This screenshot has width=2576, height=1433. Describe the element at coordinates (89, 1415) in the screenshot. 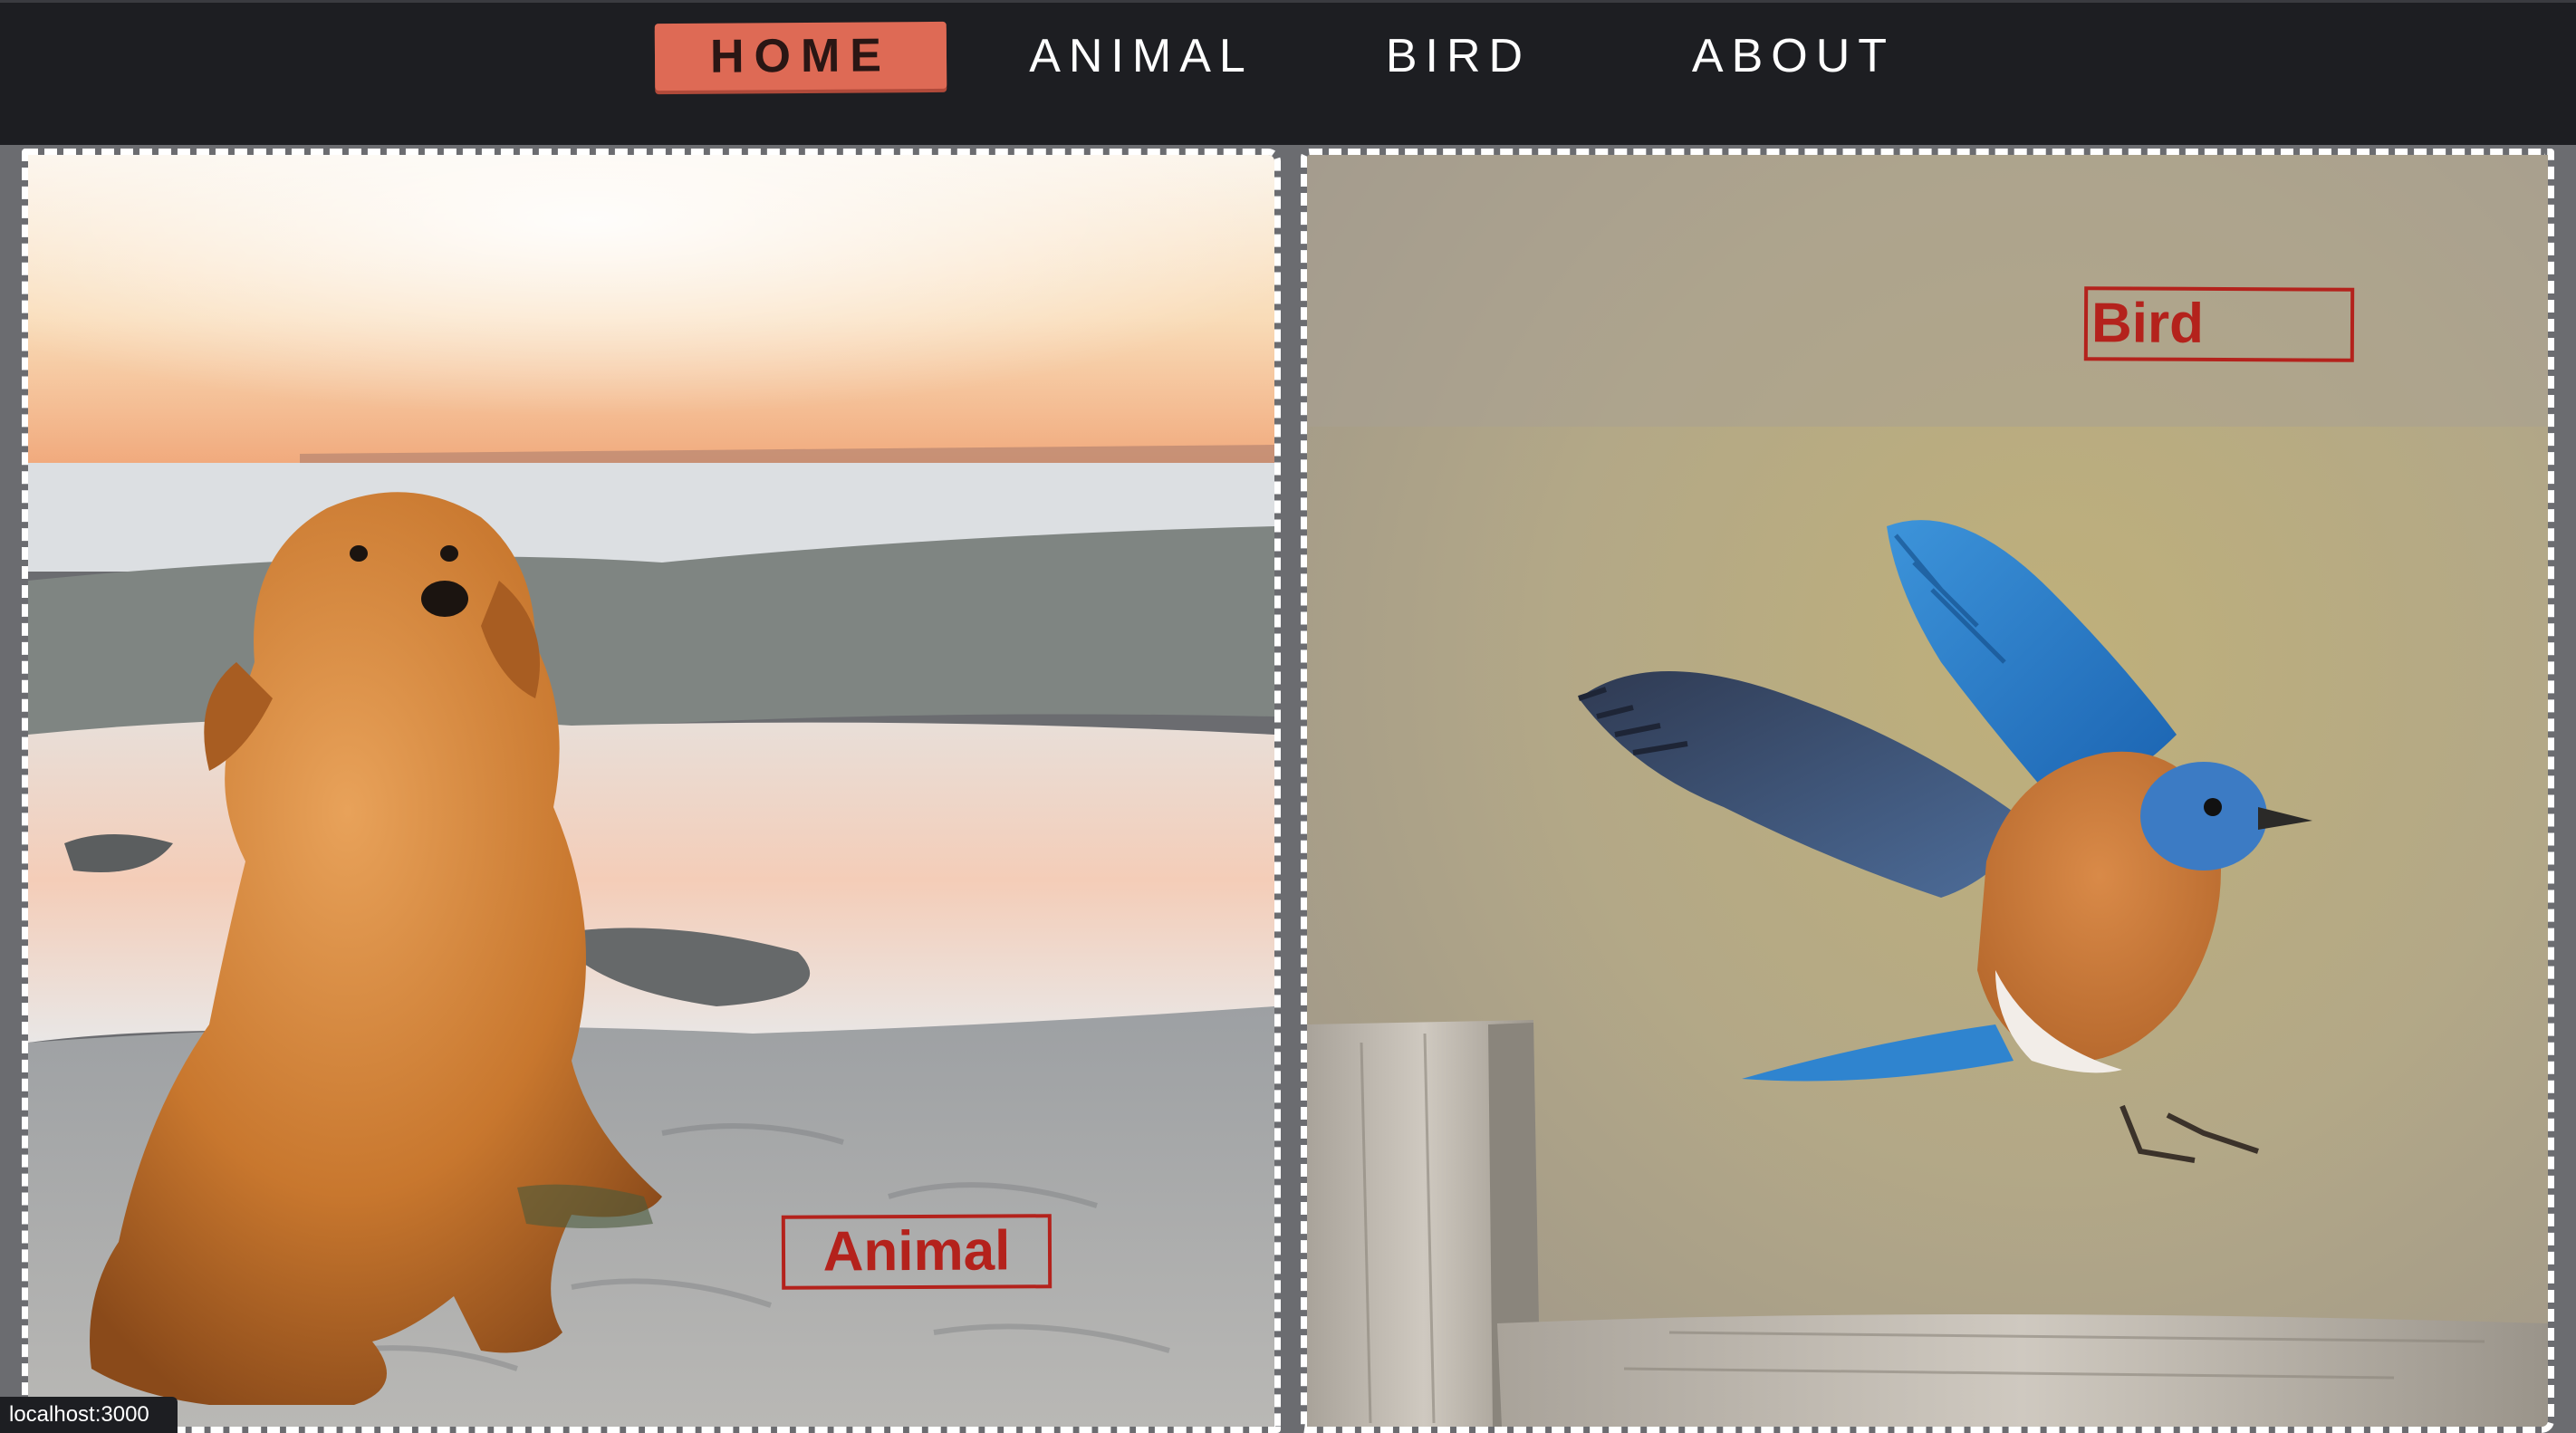

I see `status-bar-url: localhost:3000` at that location.